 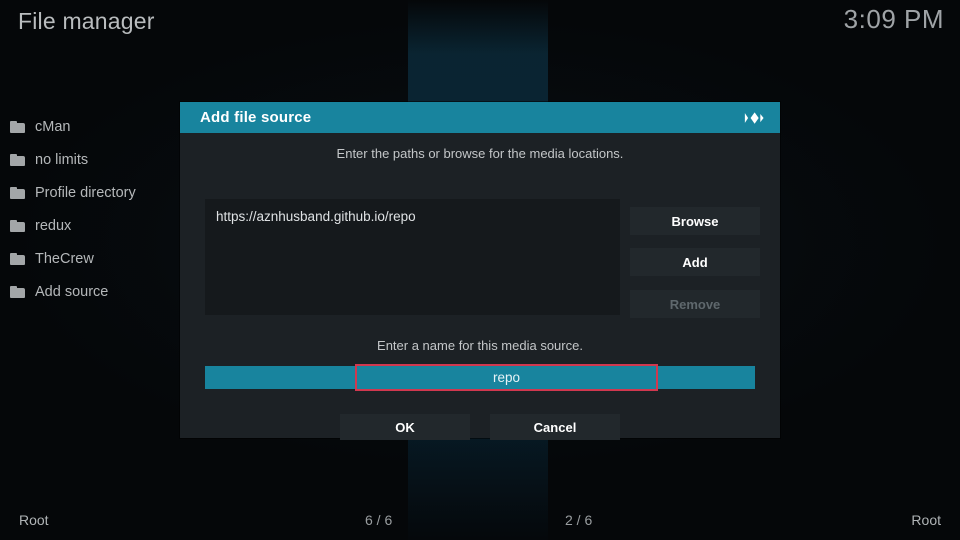 What do you see at coordinates (695, 304) in the screenshot?
I see `remove-button: Remove` at bounding box center [695, 304].